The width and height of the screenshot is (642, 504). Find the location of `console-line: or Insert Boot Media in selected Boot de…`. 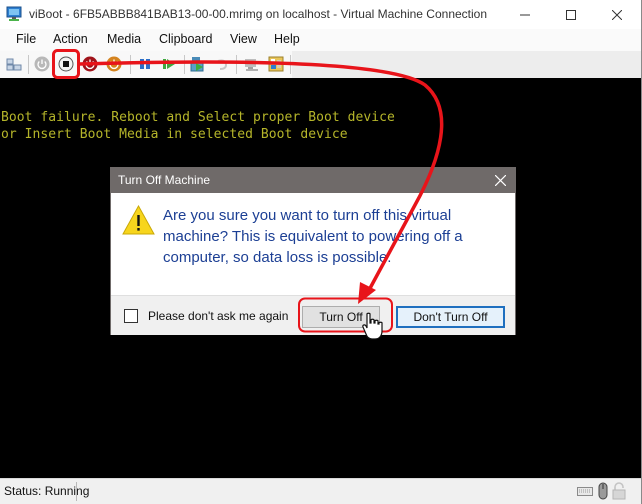

console-line: or Insert Boot Media in selected Boot de… is located at coordinates (174, 134).